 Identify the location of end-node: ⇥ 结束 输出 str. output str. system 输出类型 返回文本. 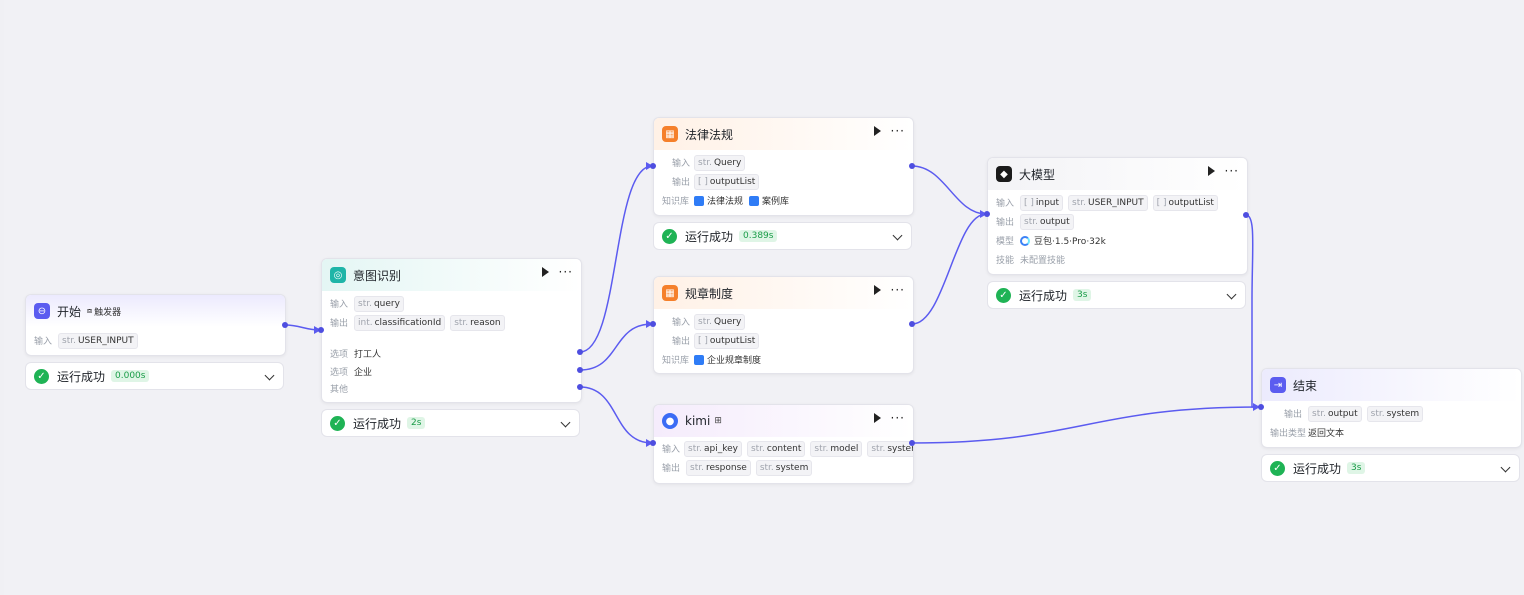
(1391, 408).